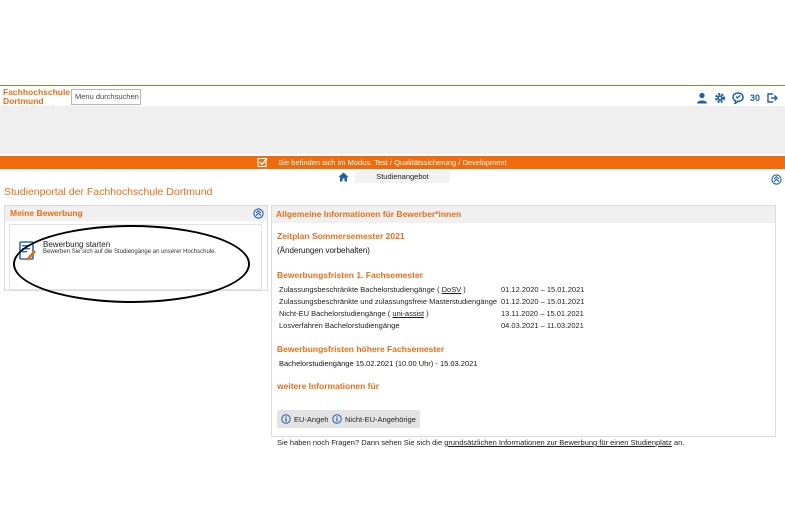 Image resolution: width=785 pixels, height=523 pixels. I want to click on nicht-eu-angehoerige-button: Nicht-EU-Angehörige, so click(374, 419).